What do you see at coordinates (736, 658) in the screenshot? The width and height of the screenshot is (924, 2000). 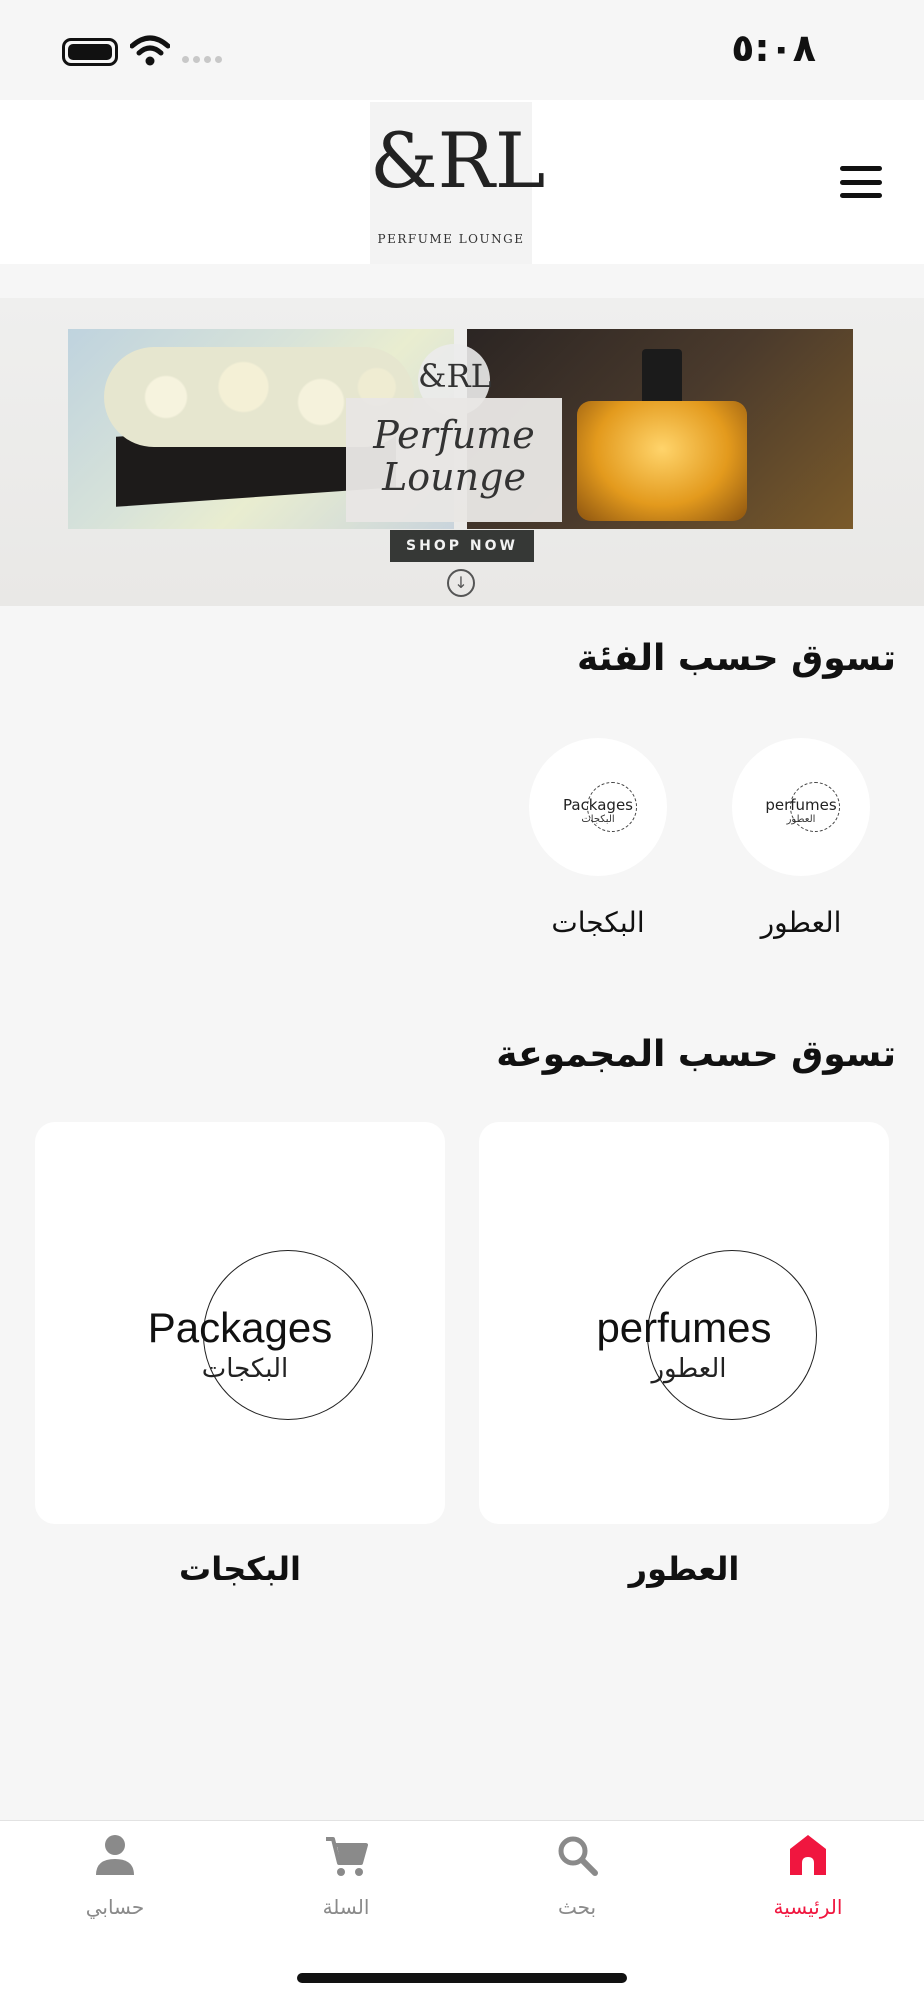 I see `categories-title: تسوق حسب الفئة` at bounding box center [736, 658].